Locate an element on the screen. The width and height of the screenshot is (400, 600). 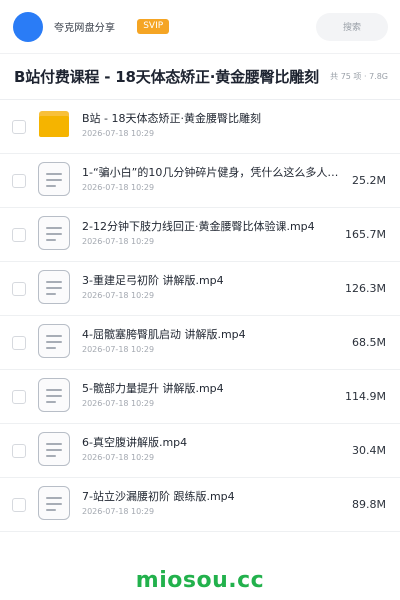
item-name: 6-真空腹讲解版.mp4 is located at coordinates (135, 442).